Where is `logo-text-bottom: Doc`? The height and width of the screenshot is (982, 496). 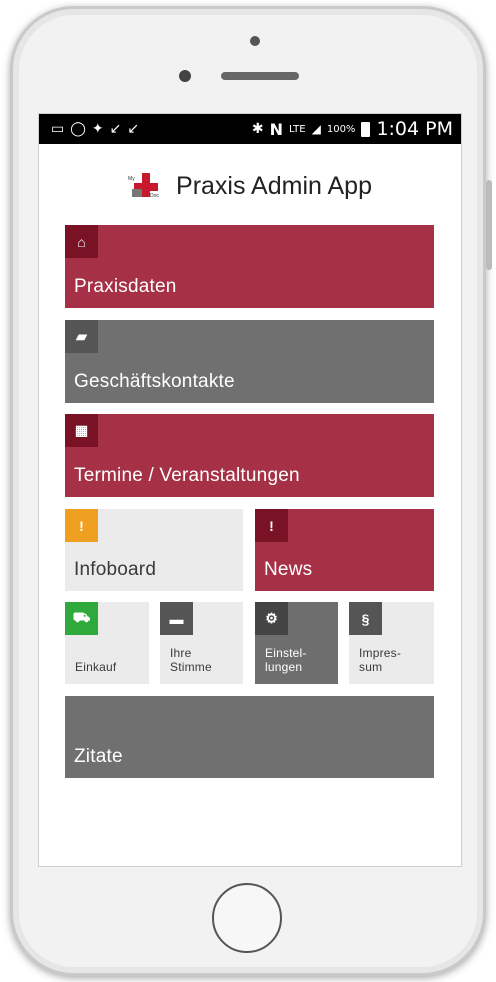 logo-text-bottom: Doc is located at coordinates (154, 196).